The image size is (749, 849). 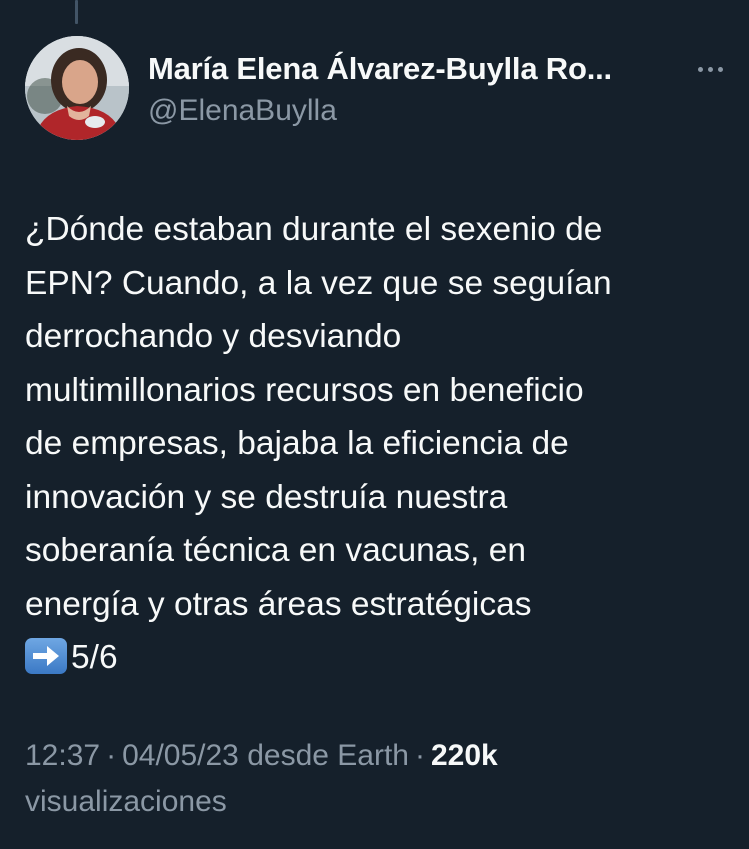 I want to click on tweet-source: desde Earth, so click(x=328, y=755).